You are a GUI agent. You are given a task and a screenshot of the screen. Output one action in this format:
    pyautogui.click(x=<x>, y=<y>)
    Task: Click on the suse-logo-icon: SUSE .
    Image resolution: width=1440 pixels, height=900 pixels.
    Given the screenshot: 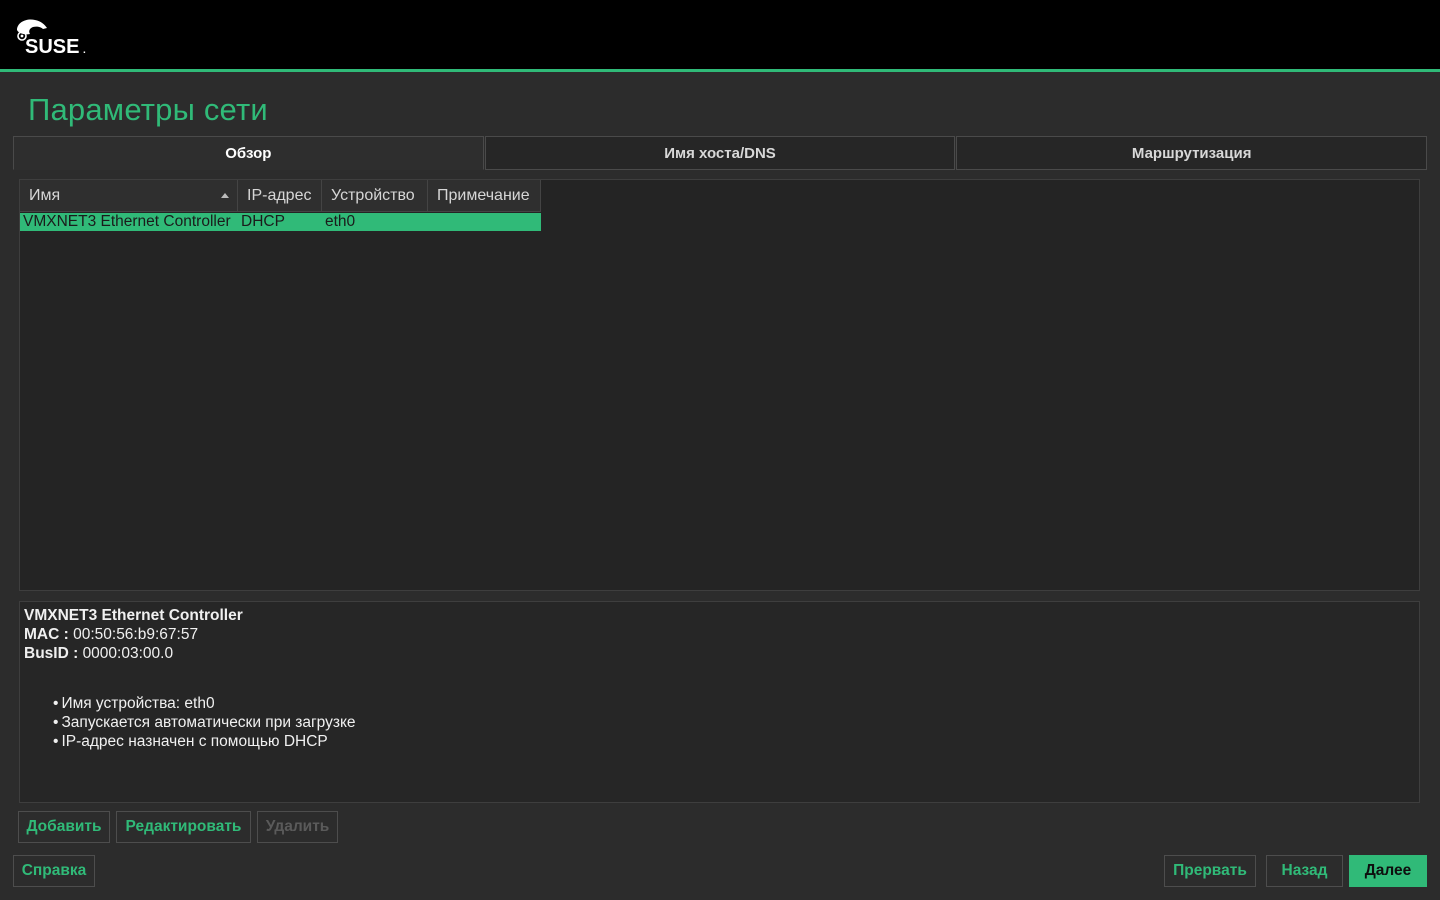 What is the action you would take?
    pyautogui.click(x=51, y=37)
    